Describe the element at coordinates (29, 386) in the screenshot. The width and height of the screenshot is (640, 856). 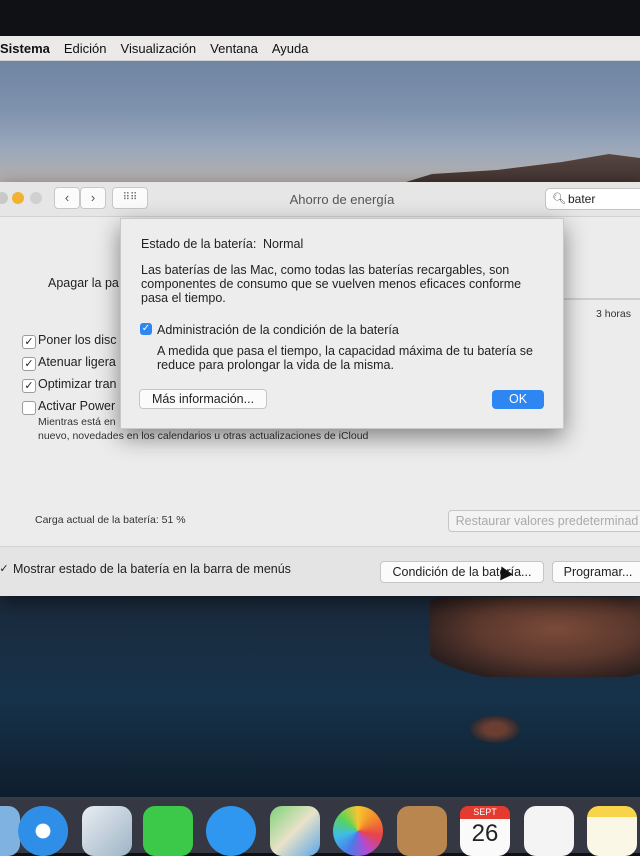
I see `option-checkbox-3: ✓` at that location.